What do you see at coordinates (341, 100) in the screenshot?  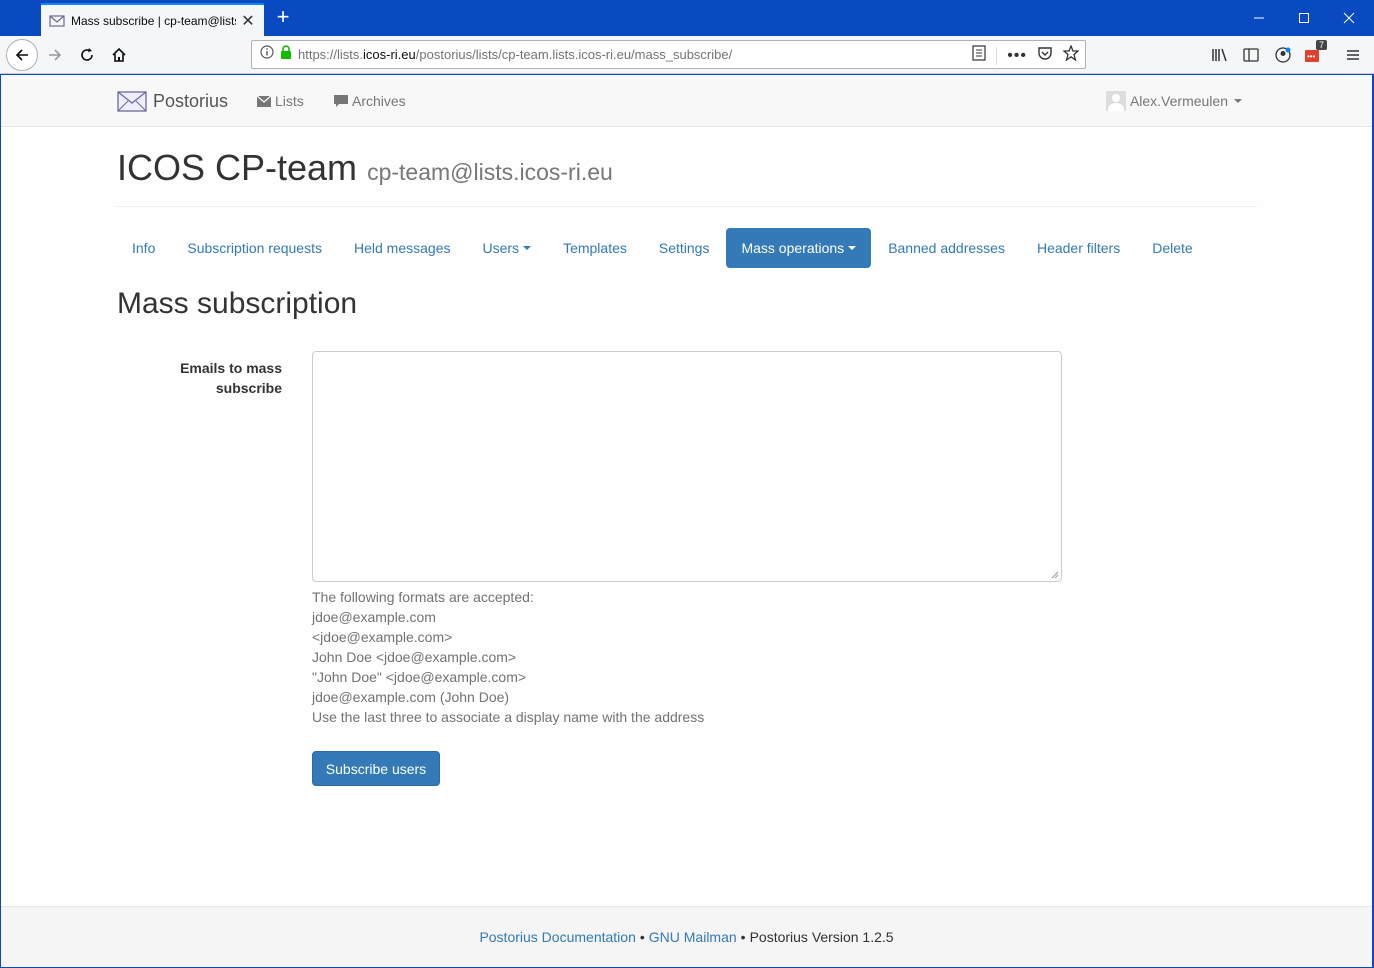 I see `comment-icon` at bounding box center [341, 100].